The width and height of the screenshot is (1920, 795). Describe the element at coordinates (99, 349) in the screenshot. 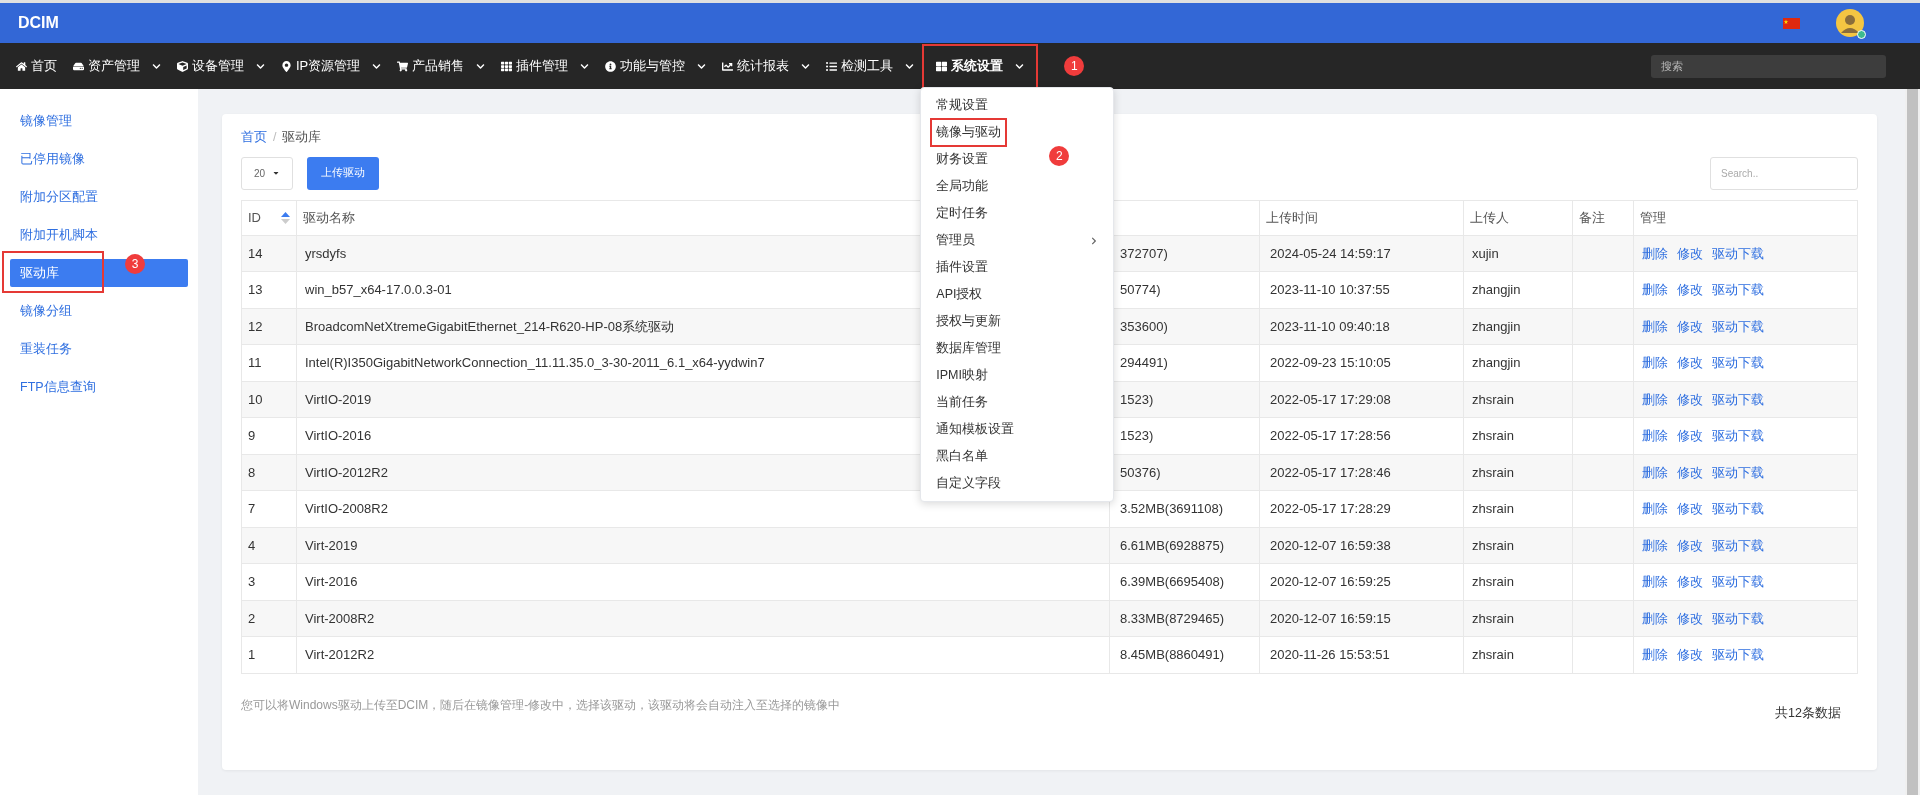

I see `sidebar-item: 重装任务` at that location.